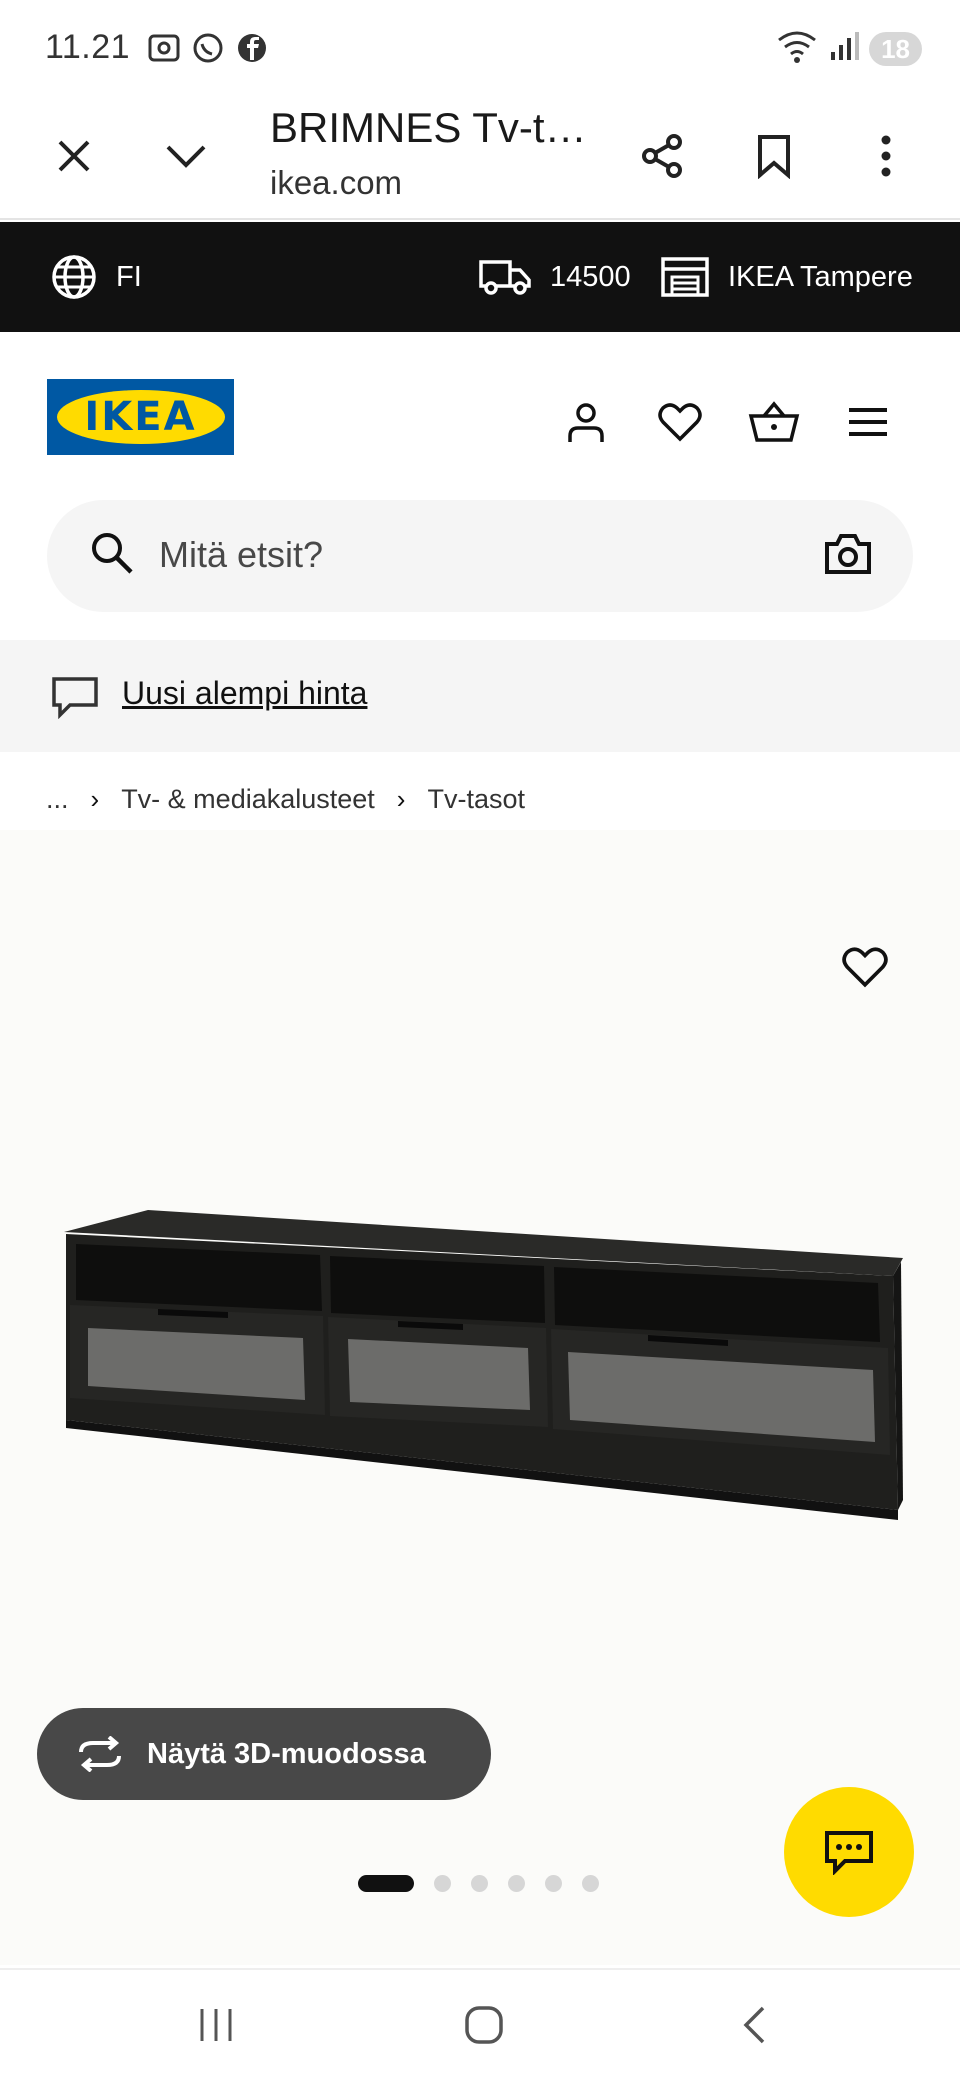 The image size is (960, 2080). Describe the element at coordinates (244, 693) in the screenshot. I see `new-lower-price-link: Uusi alempi hinta` at that location.